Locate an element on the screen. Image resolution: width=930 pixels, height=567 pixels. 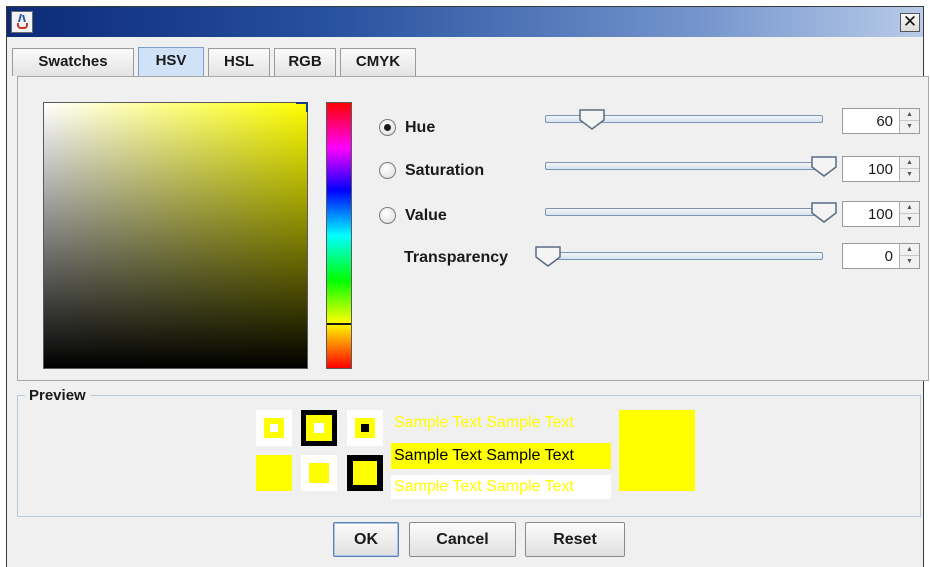
sample-text-black-on-yellow: Sample Text Sample Text is located at coordinates (501, 456).